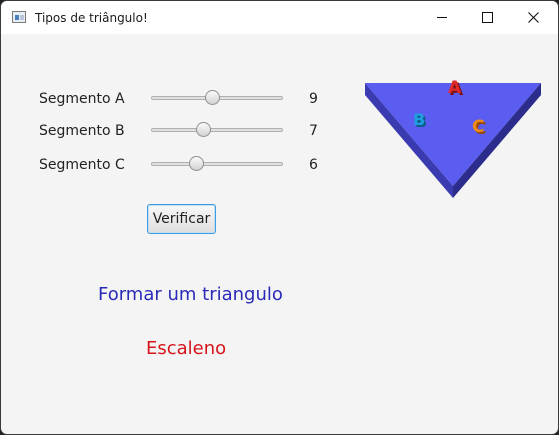 This screenshot has height=435, width=559. I want to click on maximize-button, so click(487, 17).